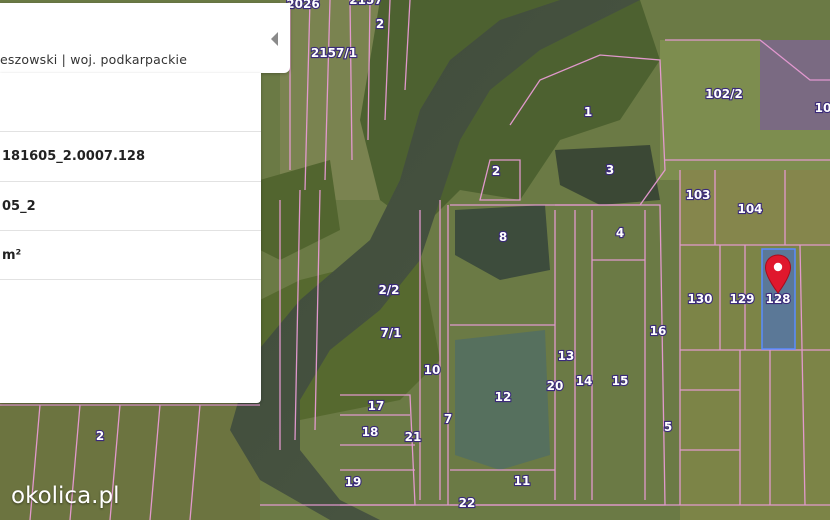 Image resolution: width=830 pixels, height=520 pixels. What do you see at coordinates (413, 437) in the screenshot?
I see `parcel-label-21: 21` at bounding box center [413, 437].